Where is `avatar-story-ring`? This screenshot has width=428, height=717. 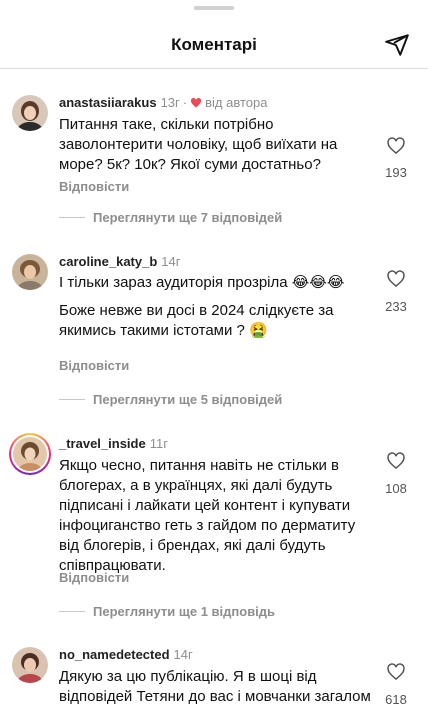
avatar-story-ring is located at coordinates (30, 454).